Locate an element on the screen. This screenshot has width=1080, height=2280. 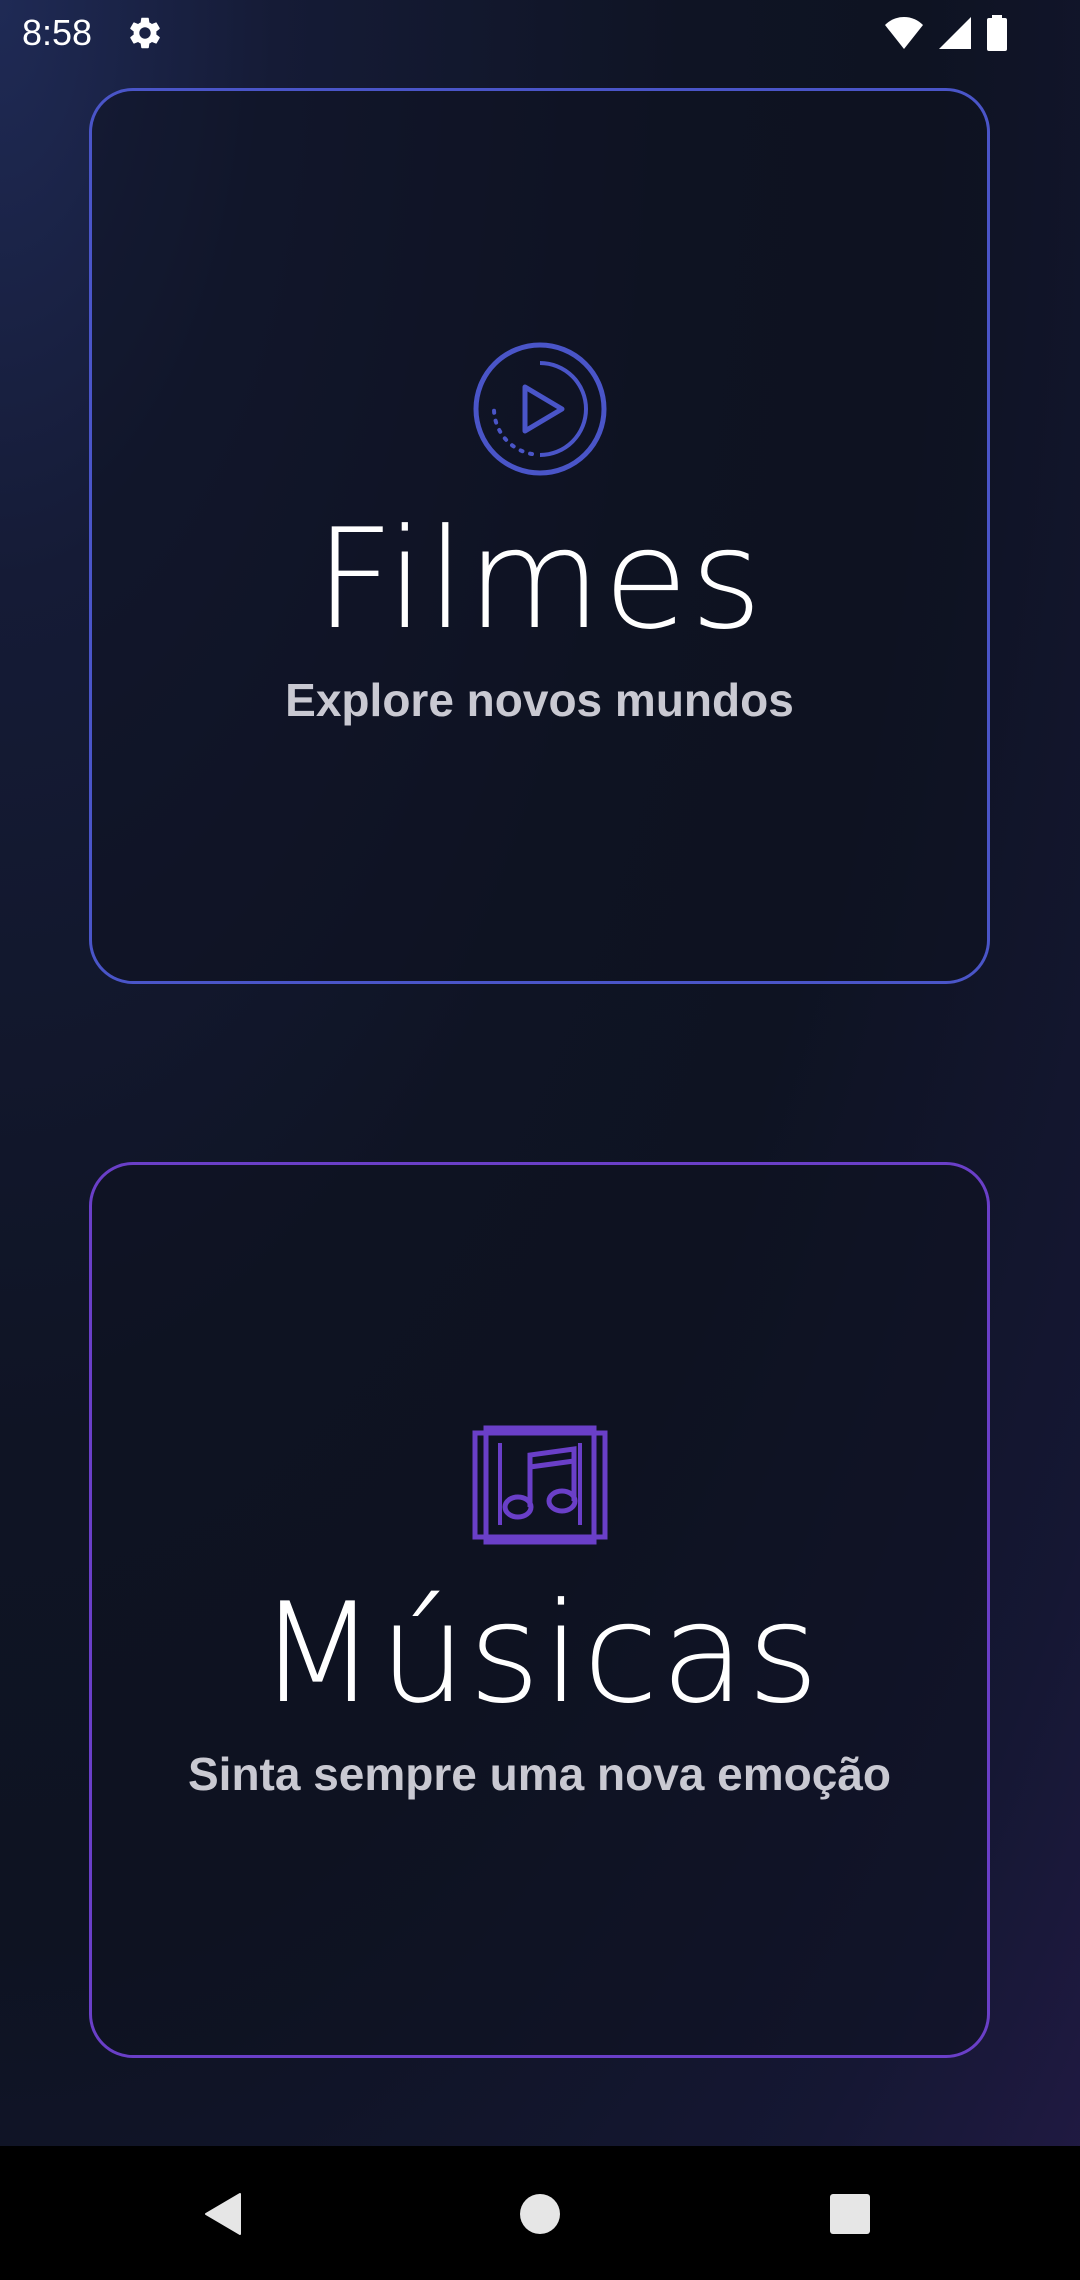
status-time: 8:58 is located at coordinates (57, 32).